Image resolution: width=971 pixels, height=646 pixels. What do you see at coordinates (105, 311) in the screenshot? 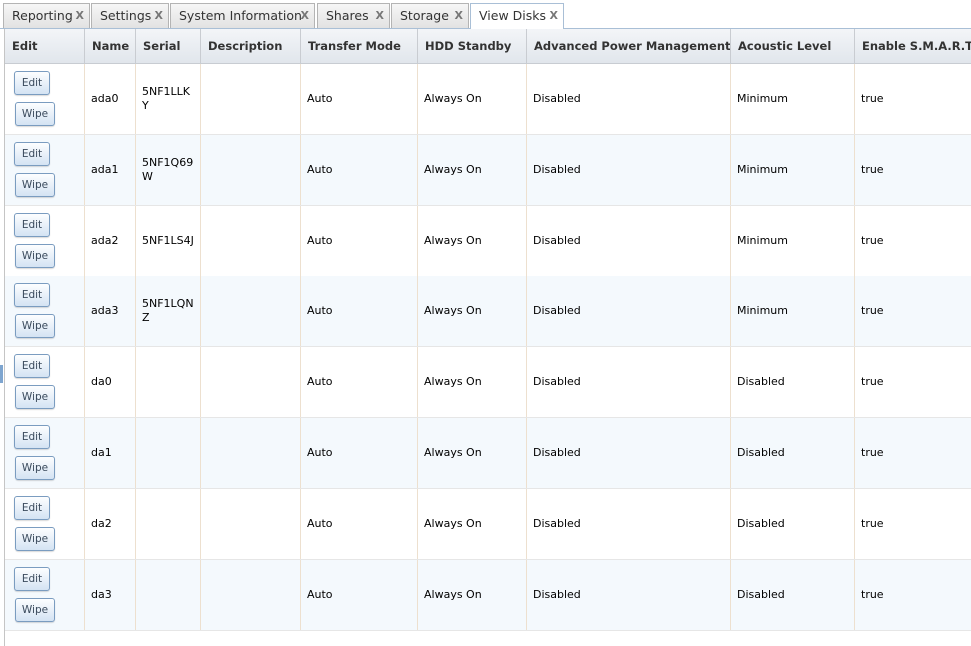
I see `disk-name: ada3` at bounding box center [105, 311].